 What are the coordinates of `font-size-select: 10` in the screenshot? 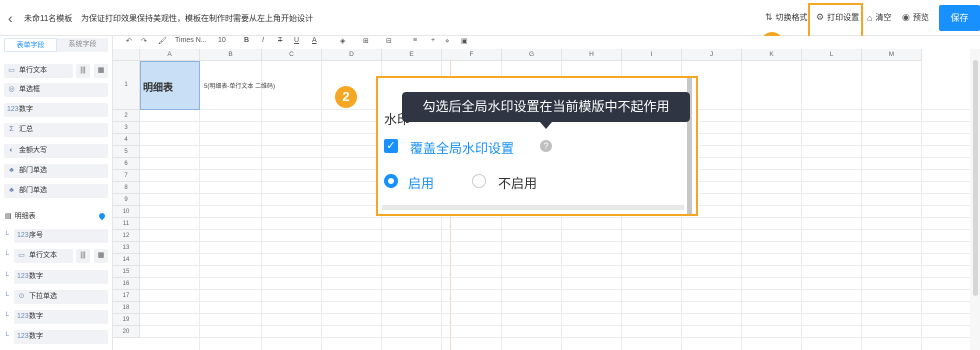 It's located at (222, 40).